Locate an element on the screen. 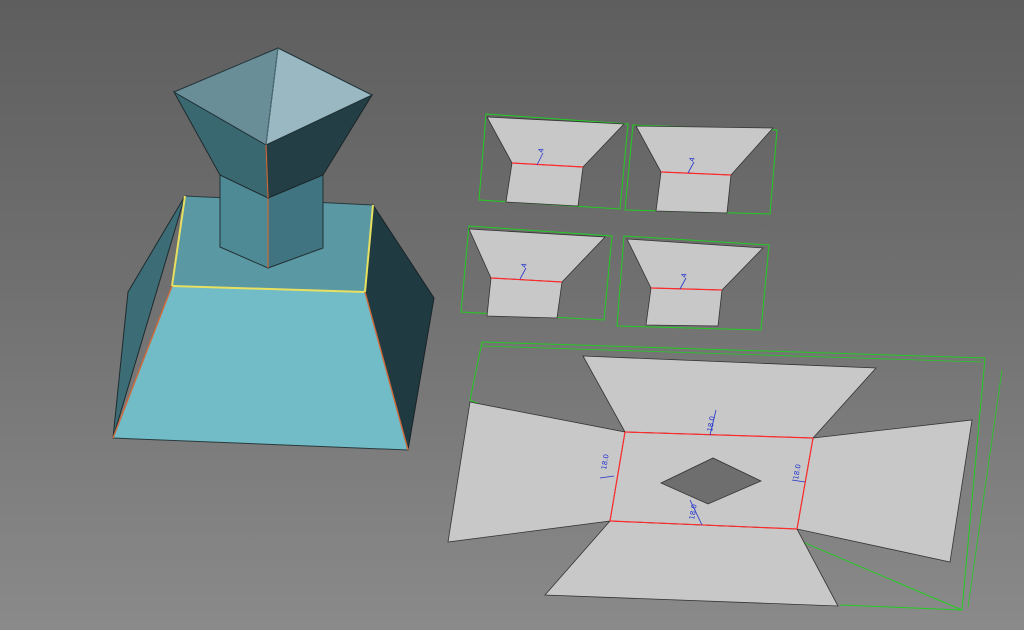 The image size is (1024, 630). pattern-top-flange is located at coordinates (729, 397).